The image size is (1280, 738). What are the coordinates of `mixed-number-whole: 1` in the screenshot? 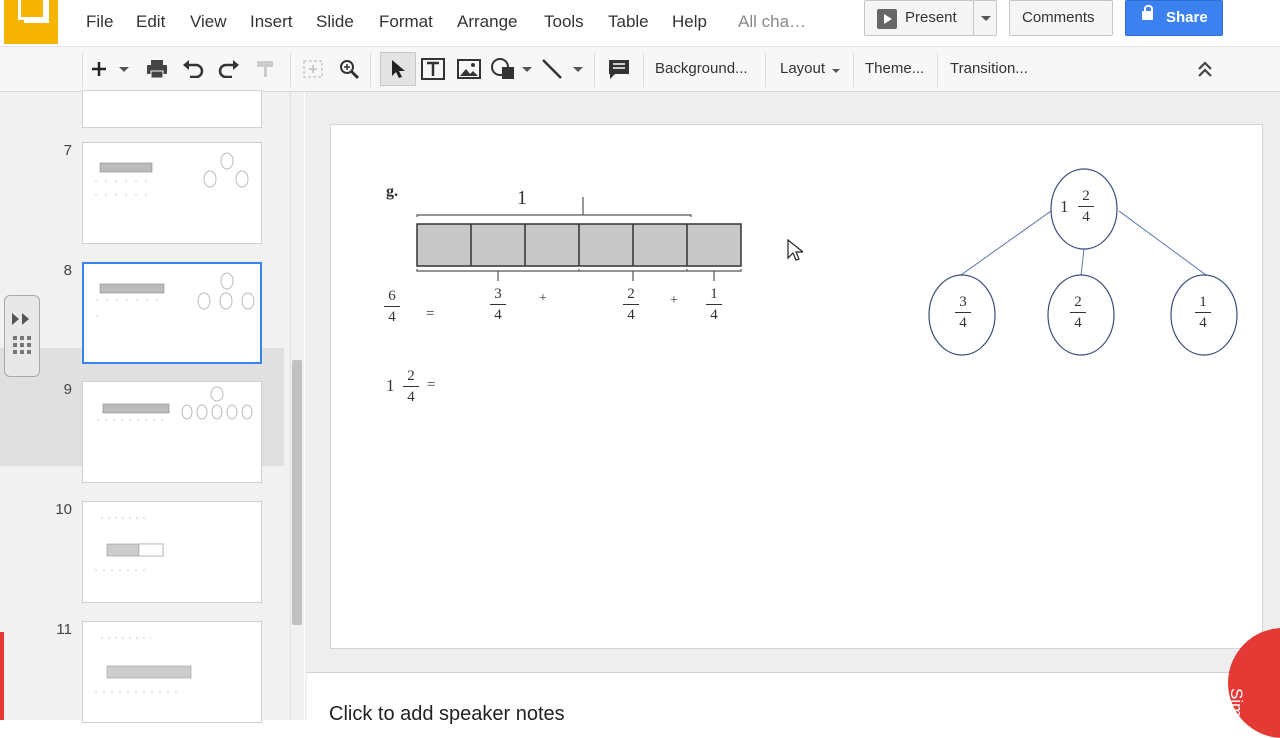 It's located at (390, 385).